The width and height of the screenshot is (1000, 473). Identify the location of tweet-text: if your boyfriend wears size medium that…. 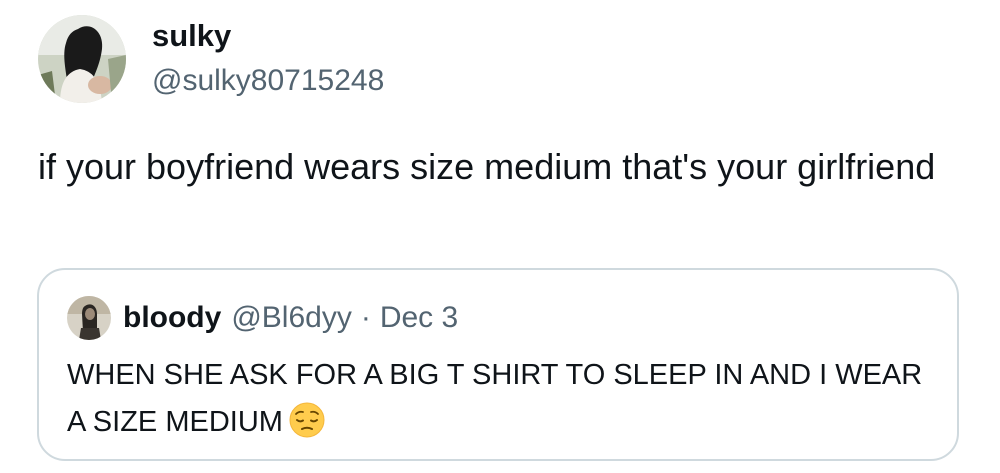
(487, 166).